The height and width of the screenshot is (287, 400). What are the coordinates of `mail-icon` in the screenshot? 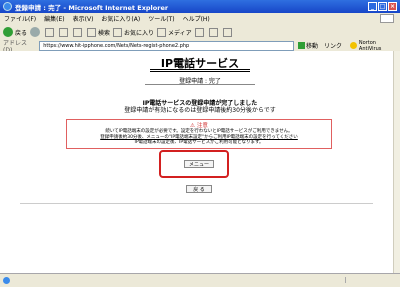 It's located at (213, 32).